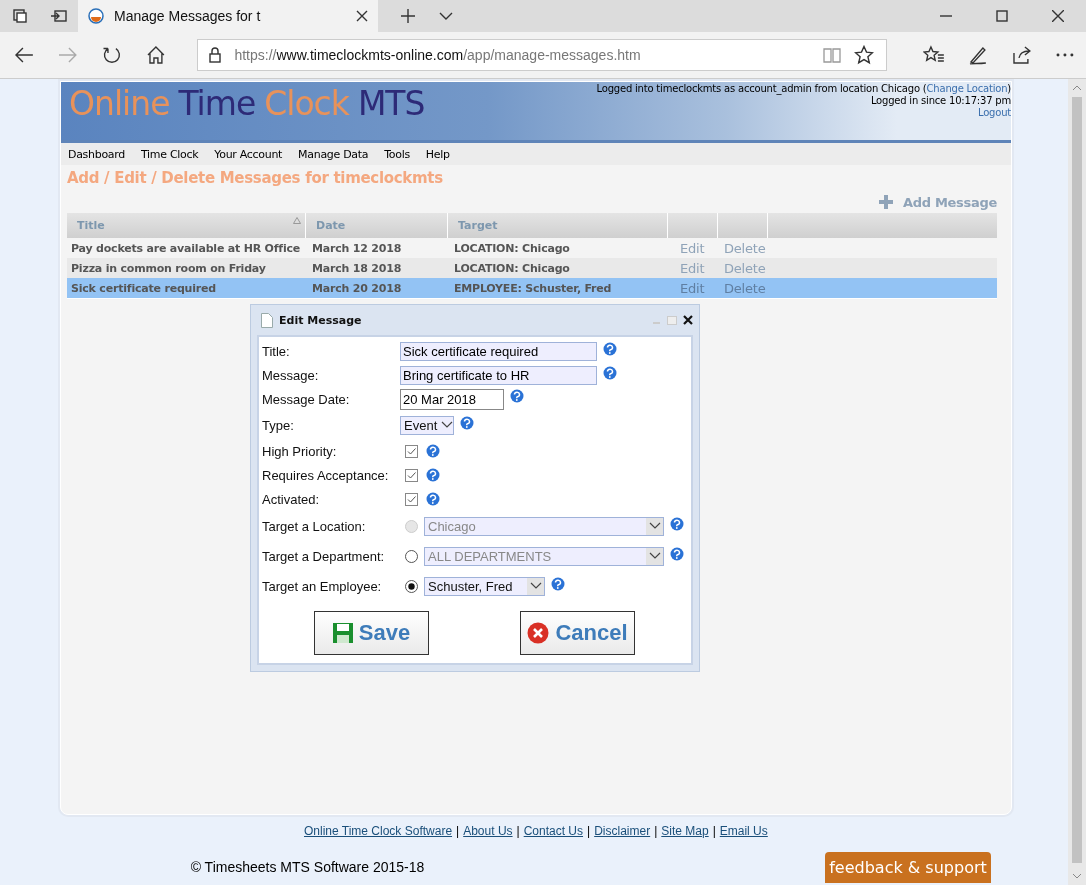 This screenshot has width=1086, height=885. I want to click on table-cell-text: March 20 2018, so click(357, 288).